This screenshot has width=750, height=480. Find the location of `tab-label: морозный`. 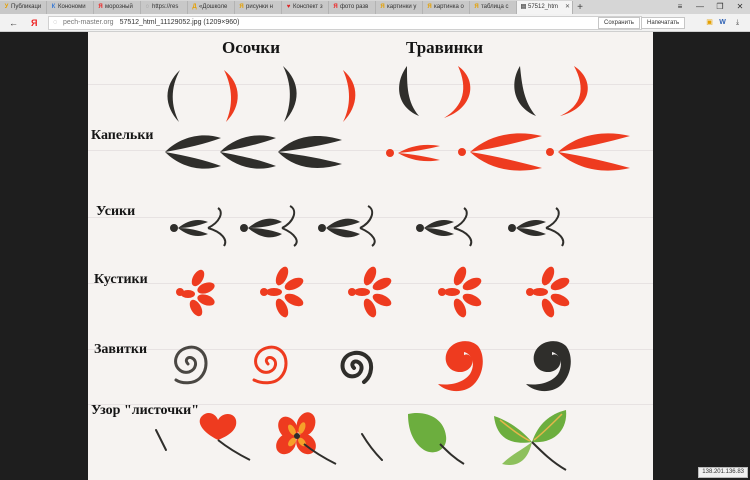

tab-label: морозный is located at coordinates (119, 7).